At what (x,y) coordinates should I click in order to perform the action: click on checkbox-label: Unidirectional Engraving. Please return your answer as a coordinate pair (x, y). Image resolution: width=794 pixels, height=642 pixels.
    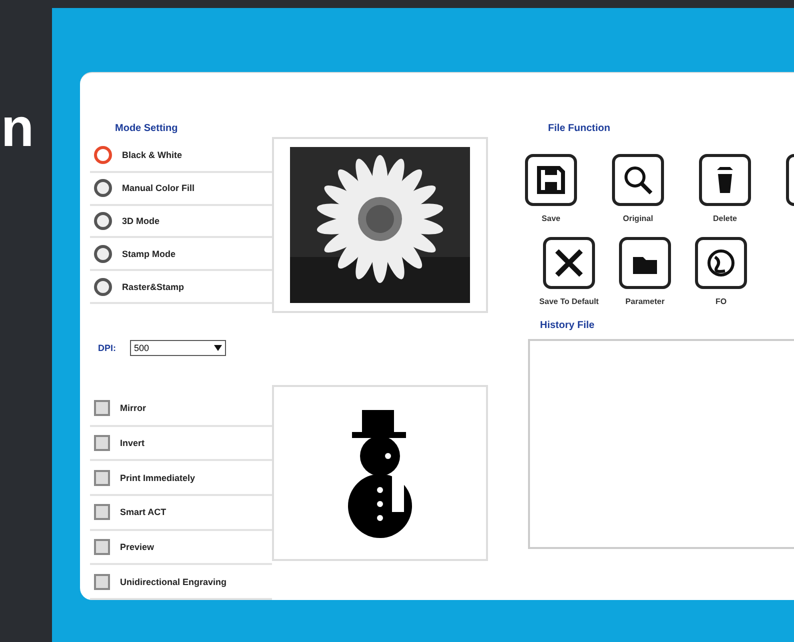
    Looking at the image, I should click on (173, 581).